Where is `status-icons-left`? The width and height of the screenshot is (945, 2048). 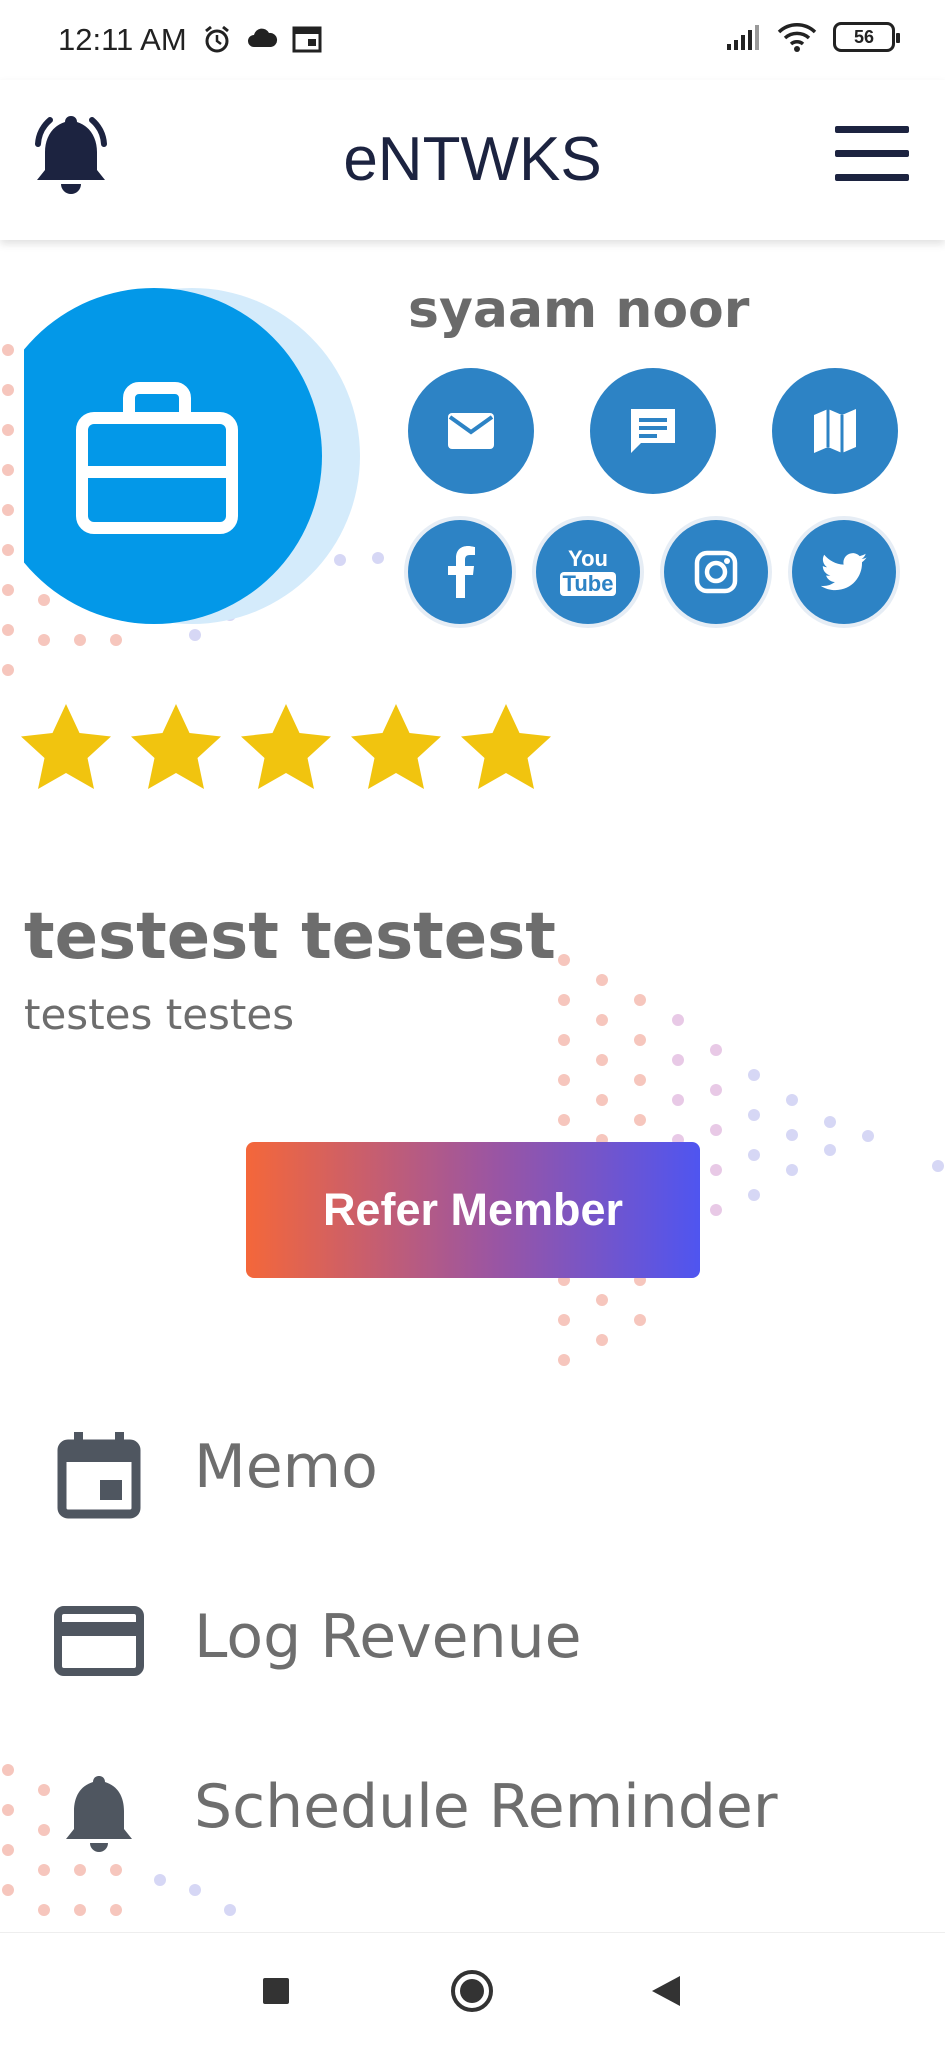 status-icons-left is located at coordinates (262, 39).